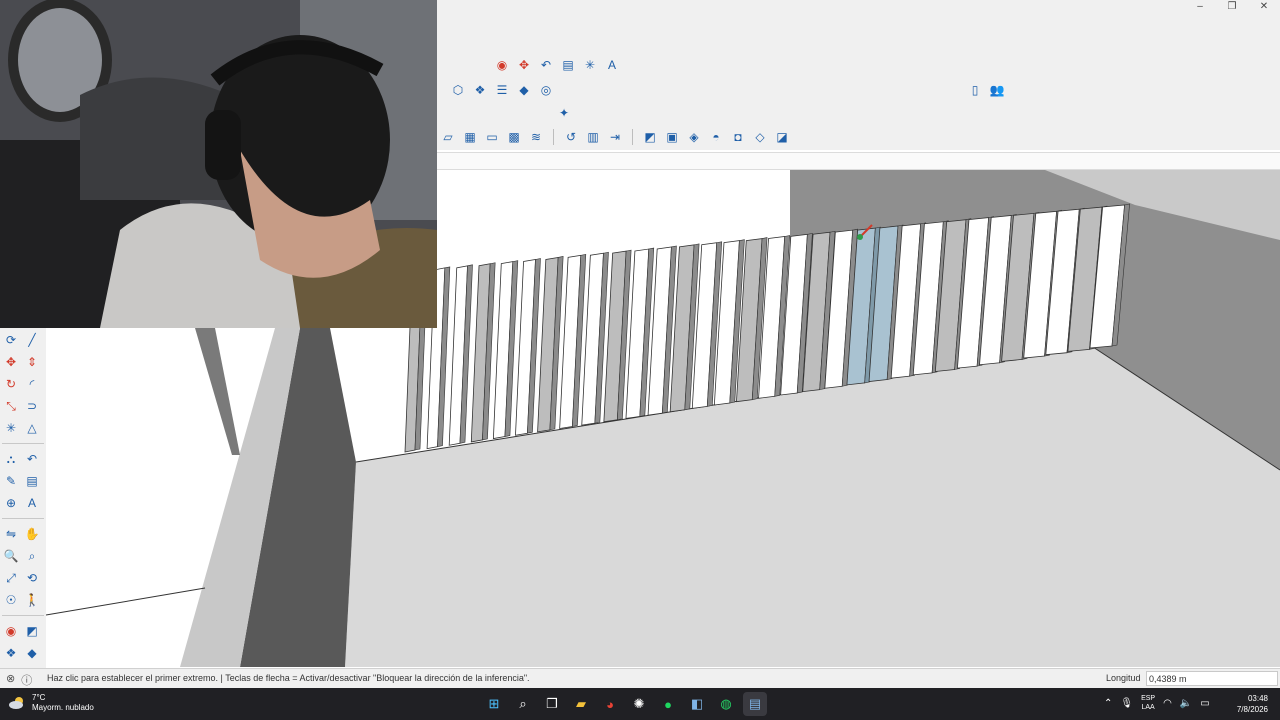 The image size is (1280, 720). What do you see at coordinates (738, 137) in the screenshot?
I see `stamp-icon: ◘` at bounding box center [738, 137].